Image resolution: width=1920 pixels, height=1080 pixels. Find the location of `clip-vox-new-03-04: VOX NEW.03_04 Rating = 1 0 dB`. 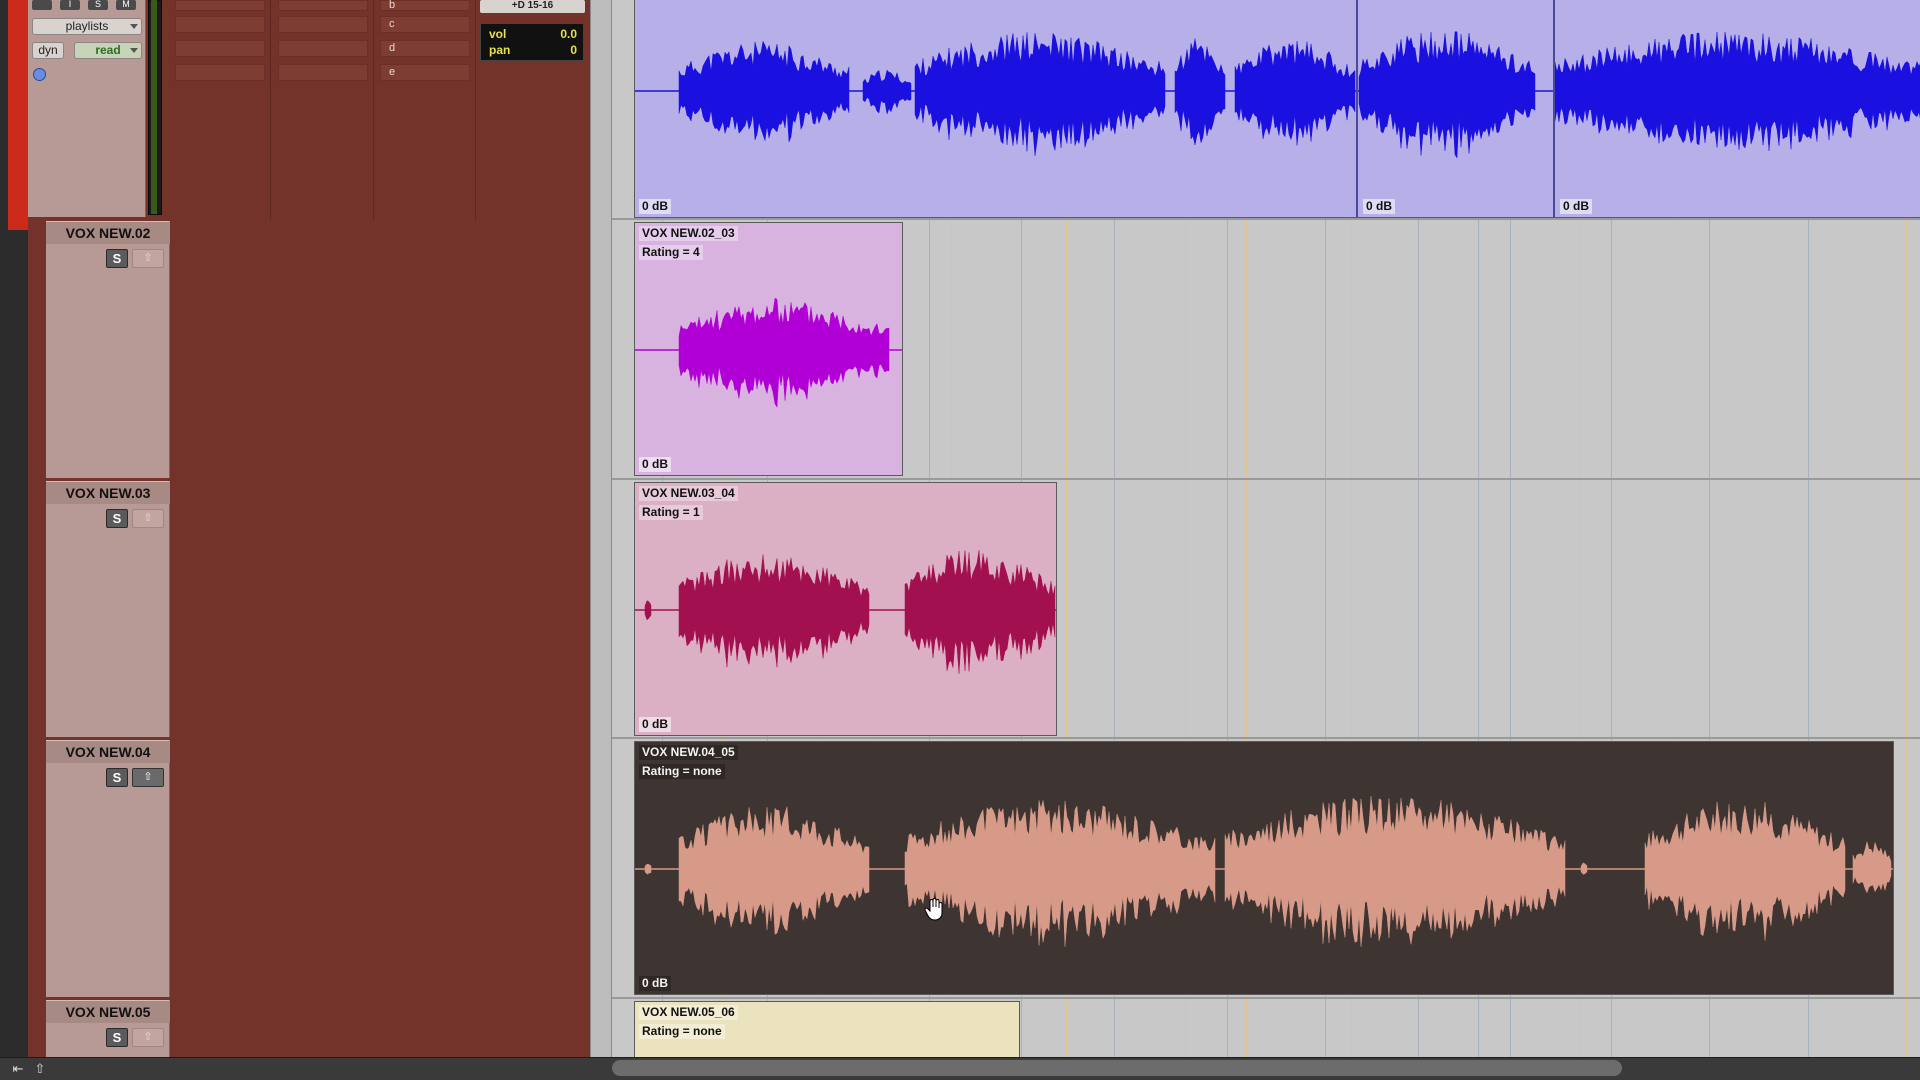

clip-vox-new-03-04: VOX NEW.03_04 Rating = 1 0 dB is located at coordinates (845, 609).